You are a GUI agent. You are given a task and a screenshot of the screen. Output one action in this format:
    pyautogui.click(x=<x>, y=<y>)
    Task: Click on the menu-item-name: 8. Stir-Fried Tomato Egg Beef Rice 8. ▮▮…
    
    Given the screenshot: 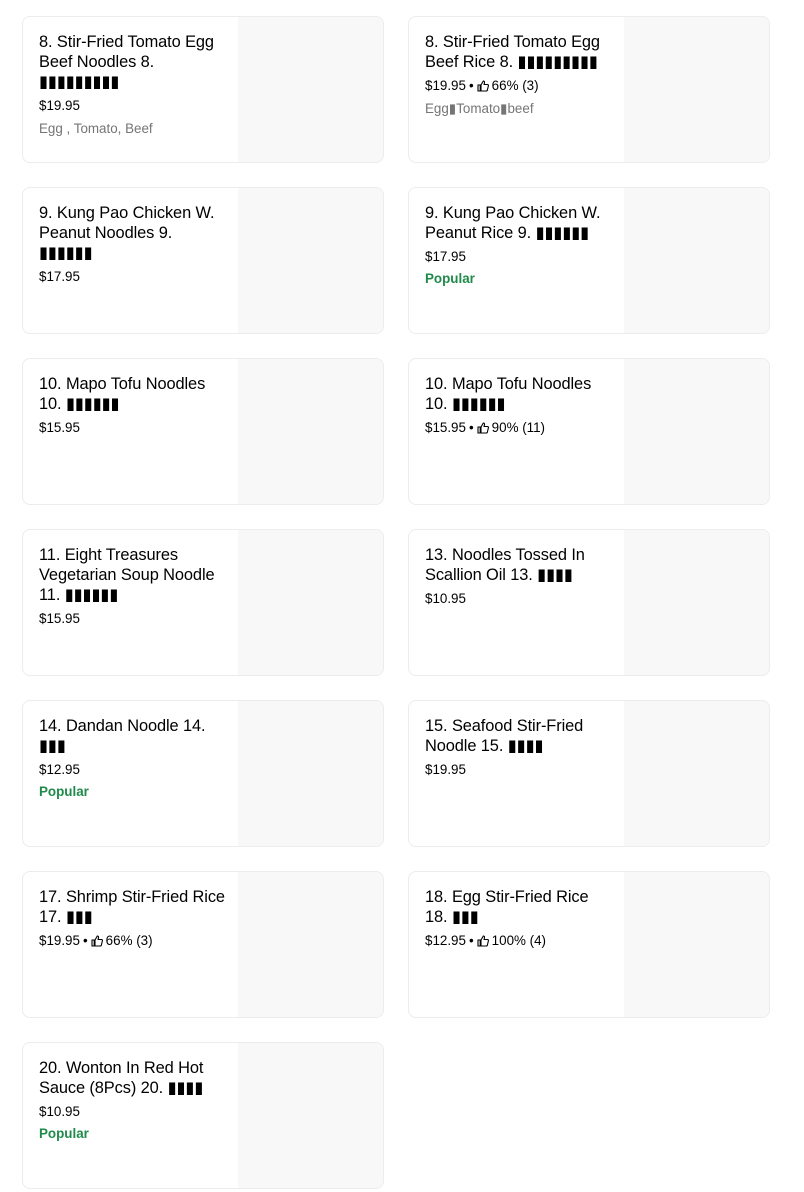 What is the action you would take?
    pyautogui.click(x=512, y=52)
    